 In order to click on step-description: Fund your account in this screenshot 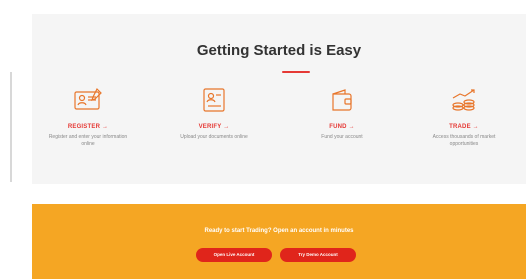, I will do `click(342, 137)`.